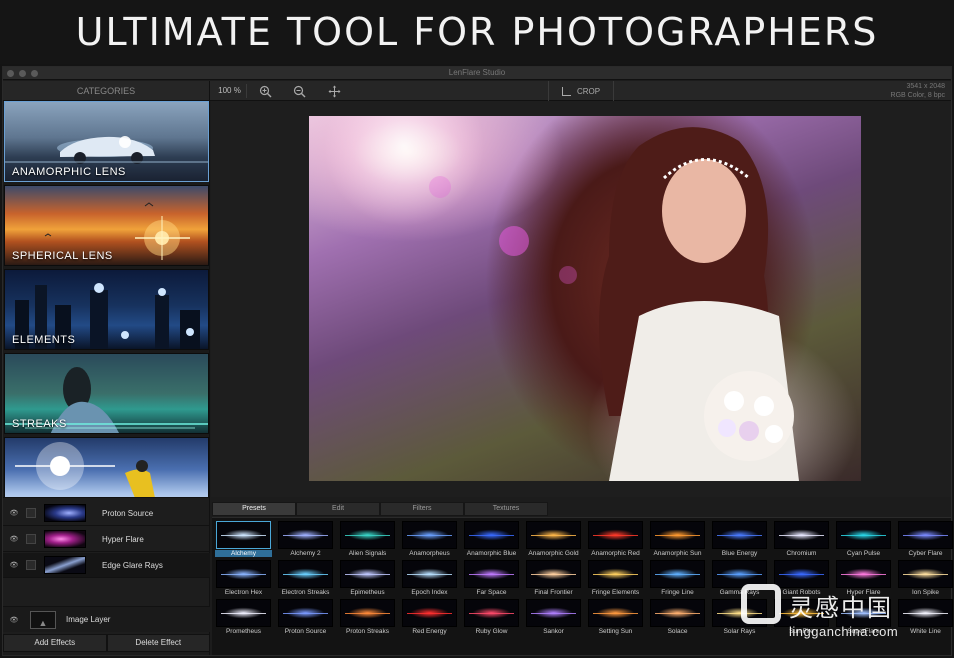  Describe the element at coordinates (367, 579) in the screenshot. I see `preset-item: Epimetheus` at that location.